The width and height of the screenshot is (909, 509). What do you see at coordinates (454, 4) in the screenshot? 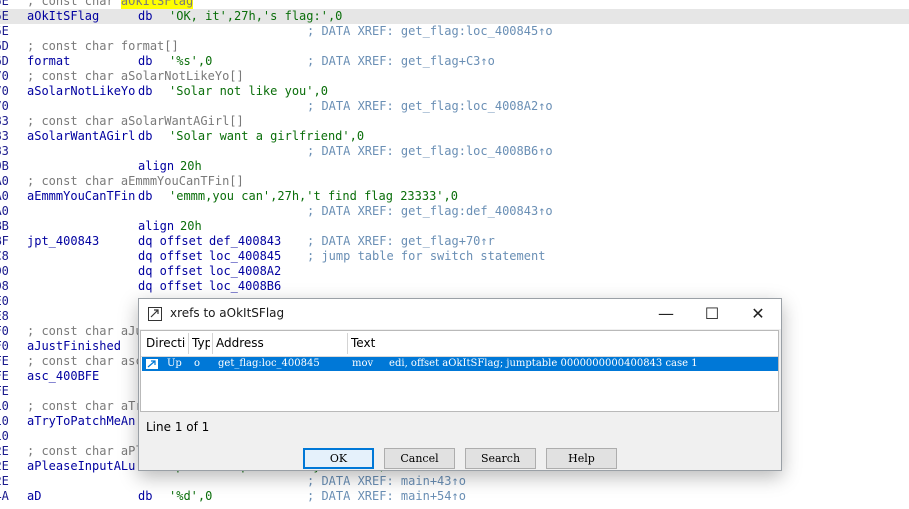
I see `listing-line: BB5E ; const char aOkItSFlag[]` at bounding box center [454, 4].